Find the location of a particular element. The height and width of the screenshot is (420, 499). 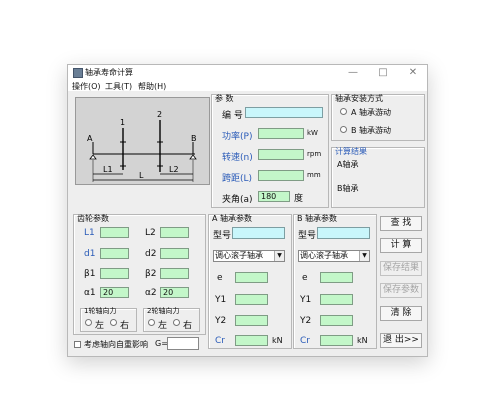

axial2-left-radio is located at coordinates (151, 322).